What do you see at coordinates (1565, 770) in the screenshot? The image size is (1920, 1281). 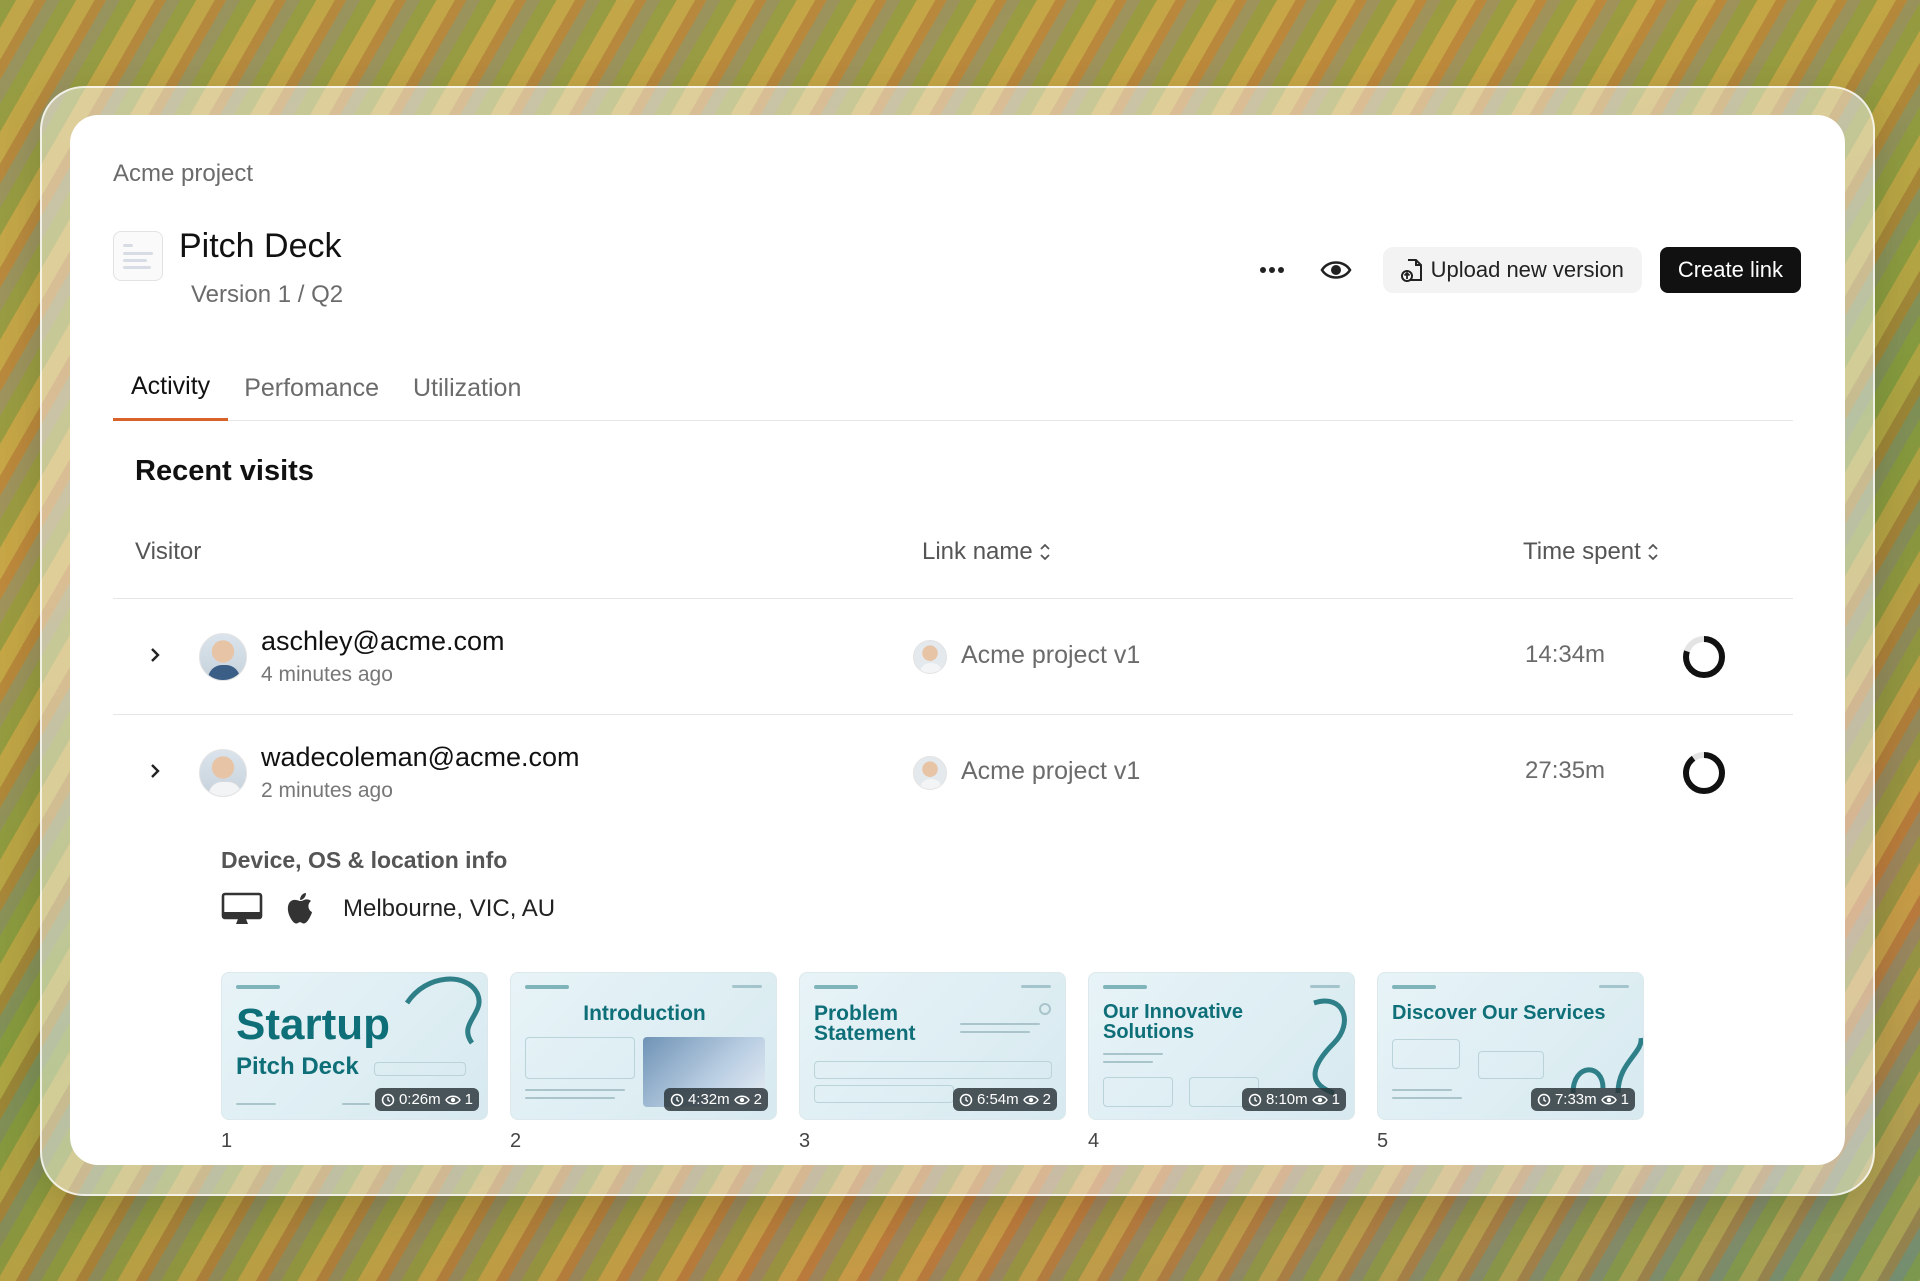 I see `time-spent: 27:35m` at bounding box center [1565, 770].